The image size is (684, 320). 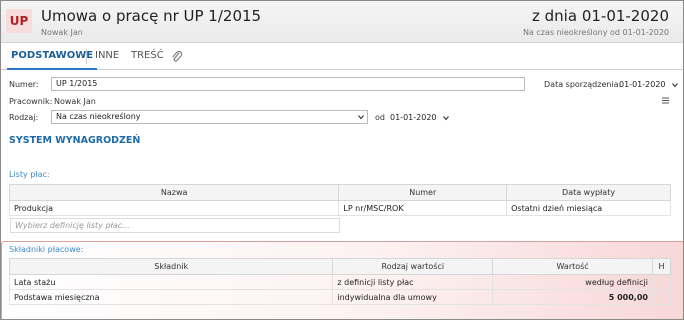 I want to click on paperclip-icon, so click(x=177, y=57).